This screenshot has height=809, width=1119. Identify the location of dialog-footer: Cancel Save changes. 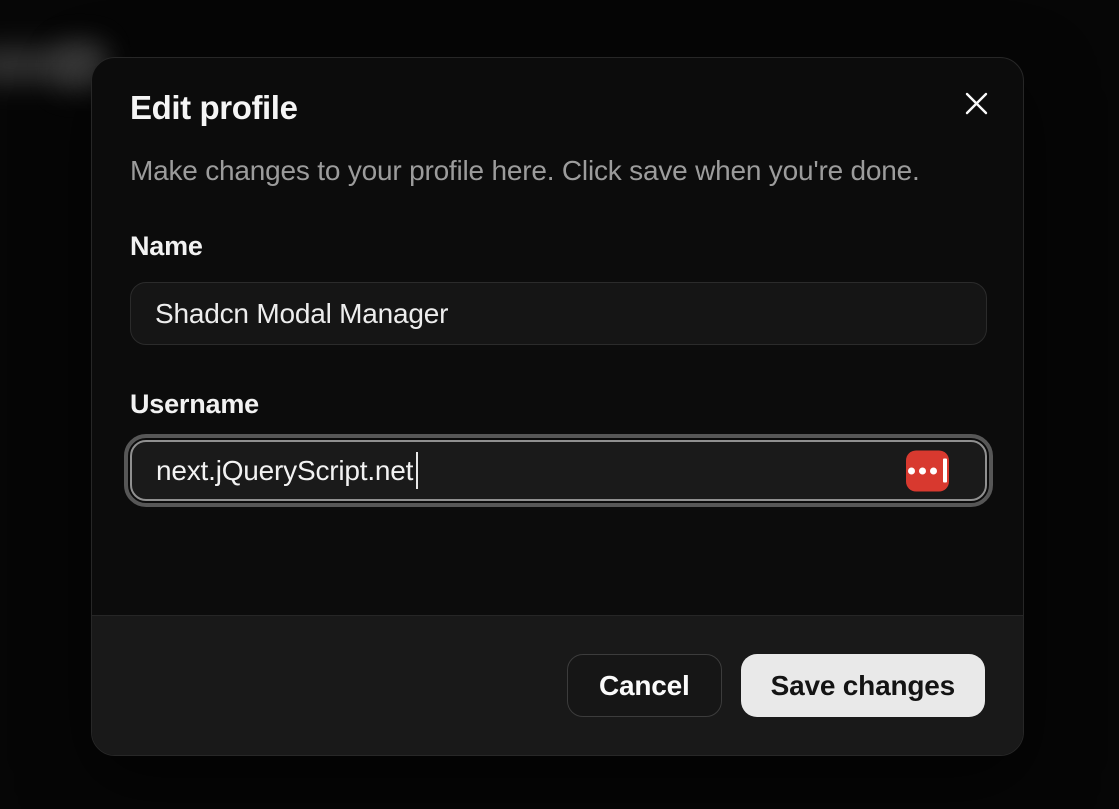
(557, 685).